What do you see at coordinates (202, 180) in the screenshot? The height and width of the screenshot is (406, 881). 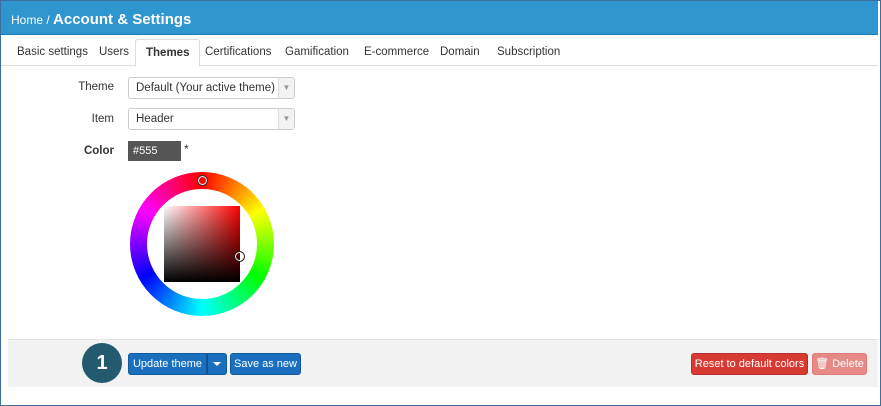 I see `hue-marker-handle` at bounding box center [202, 180].